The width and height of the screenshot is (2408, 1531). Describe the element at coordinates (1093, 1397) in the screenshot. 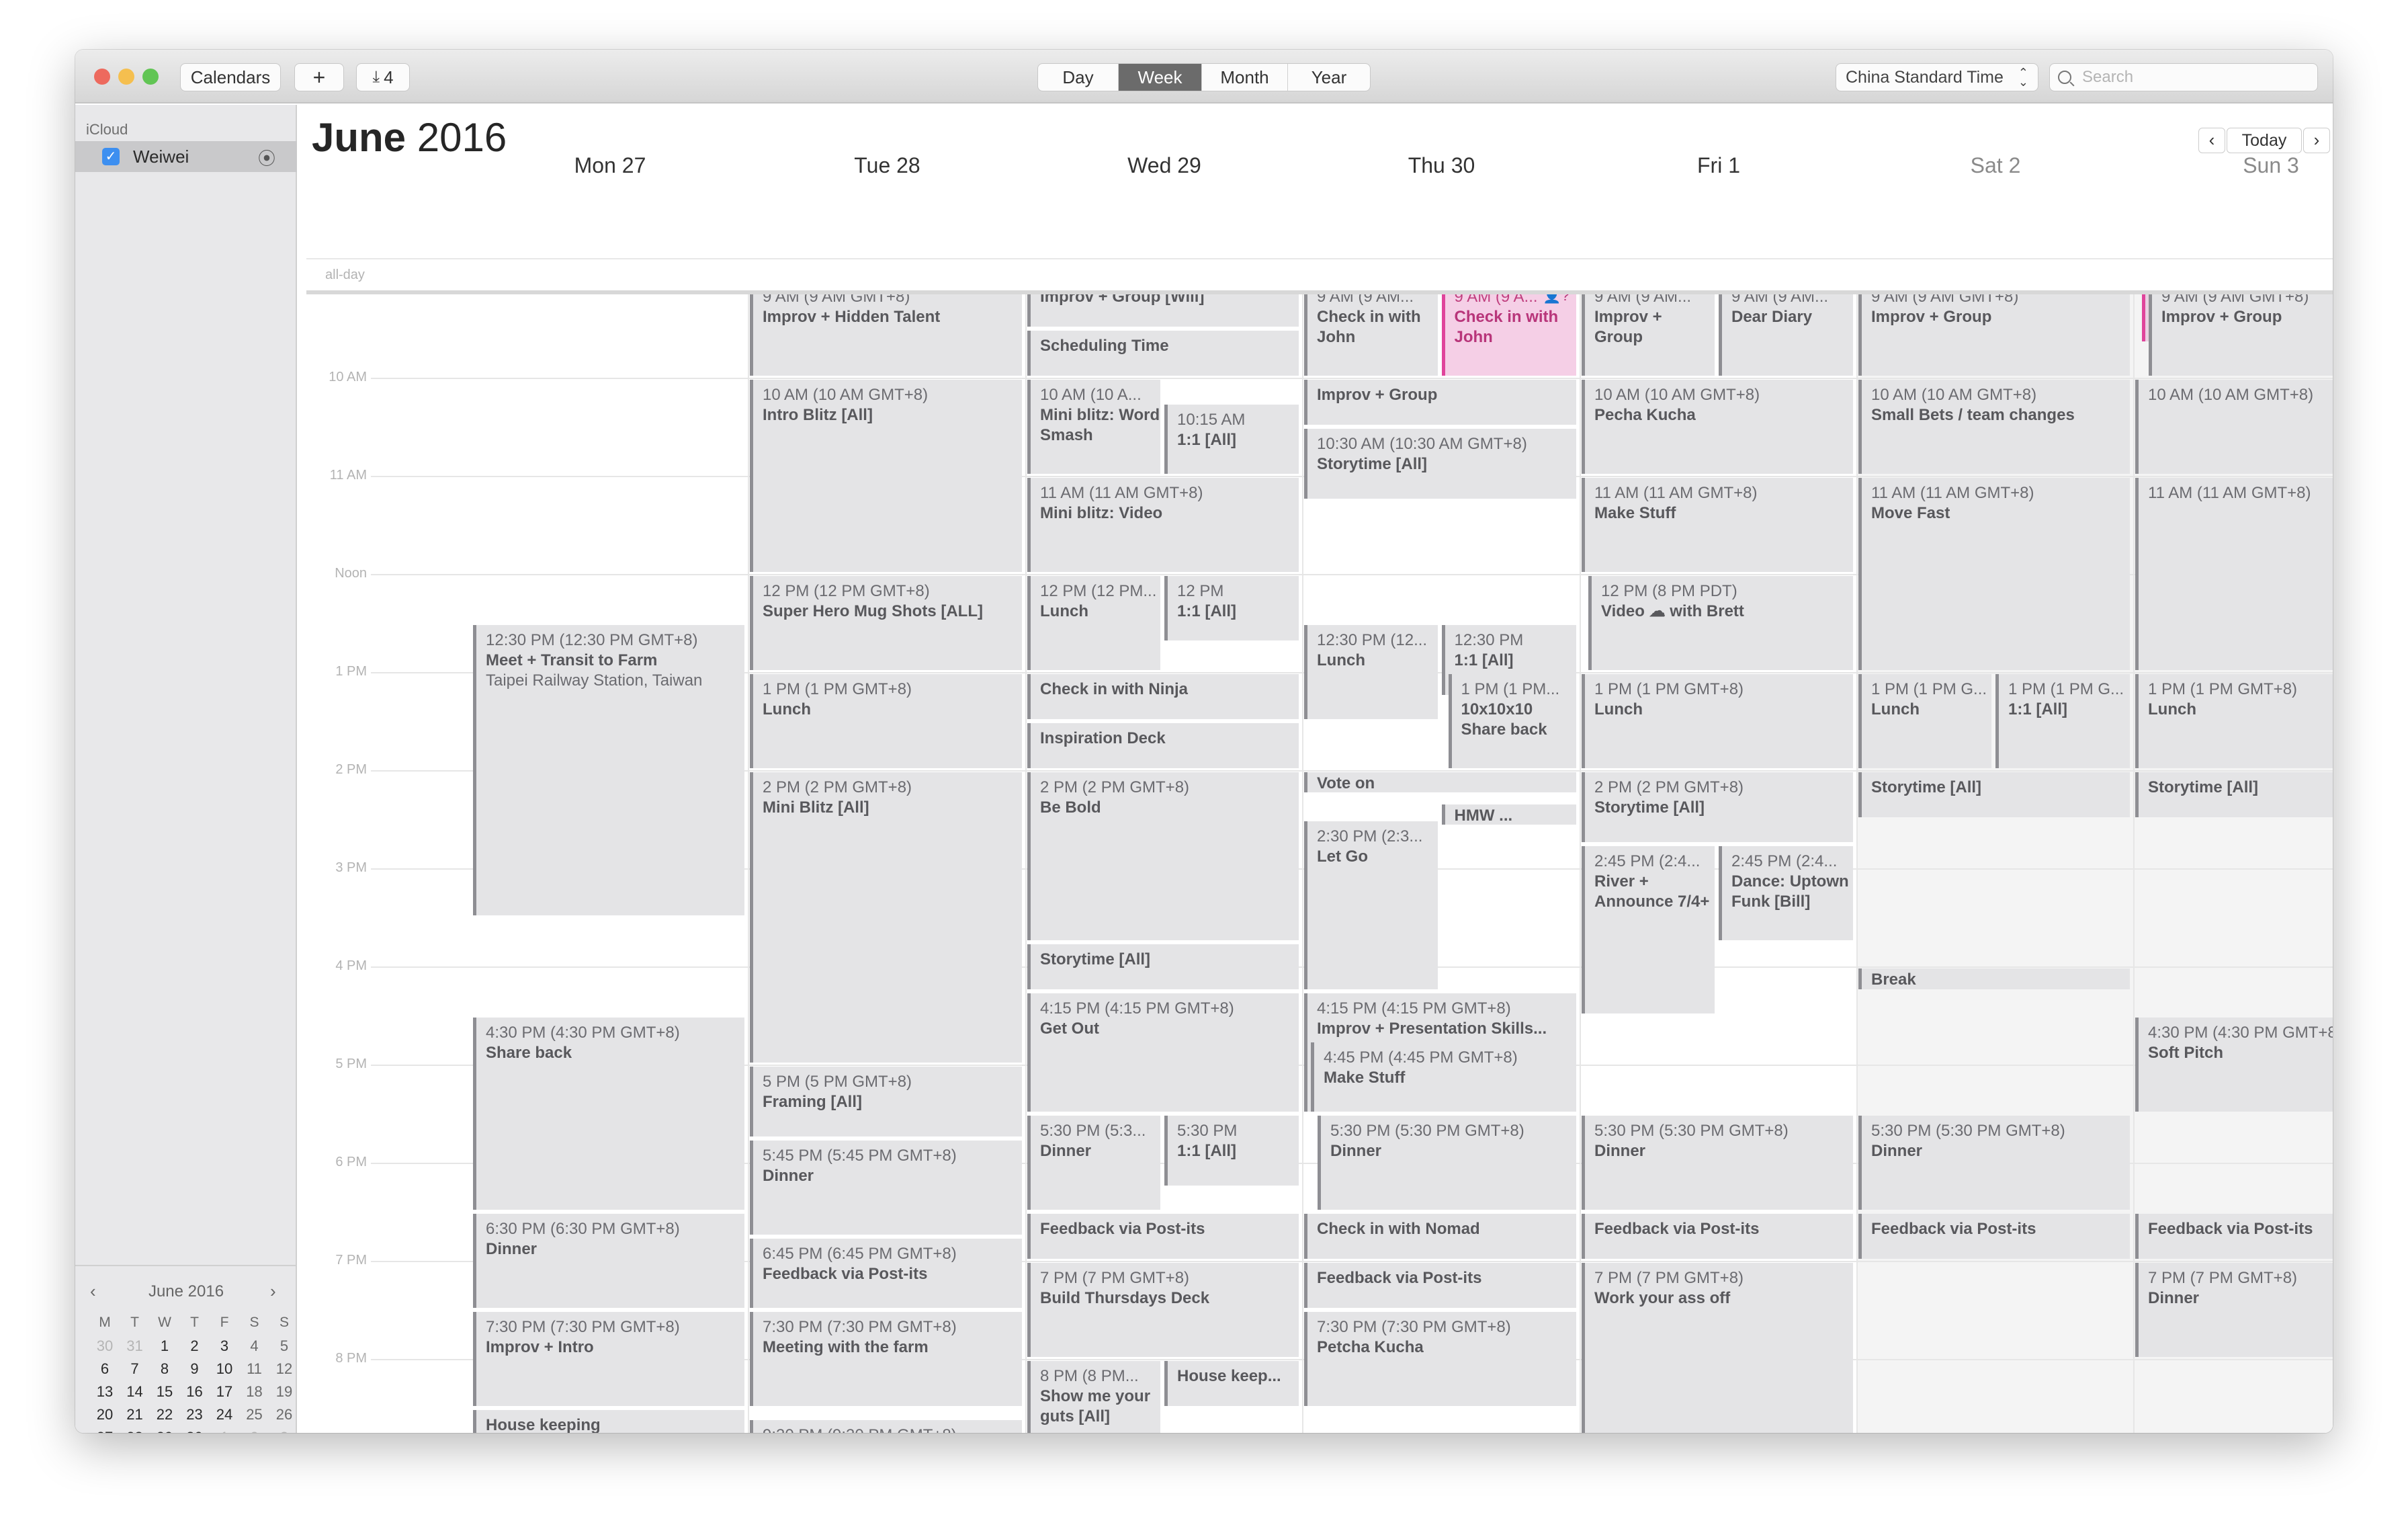

I see `calendar-event: 8 PM (8 PM... Show me your guts [All]` at that location.